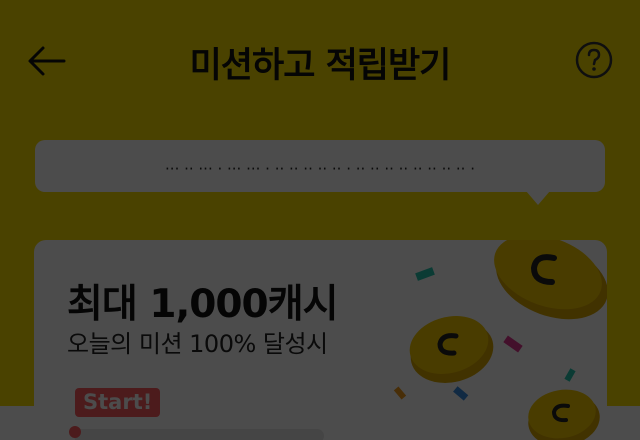  I want to click on start-badge: Start!, so click(118, 402).